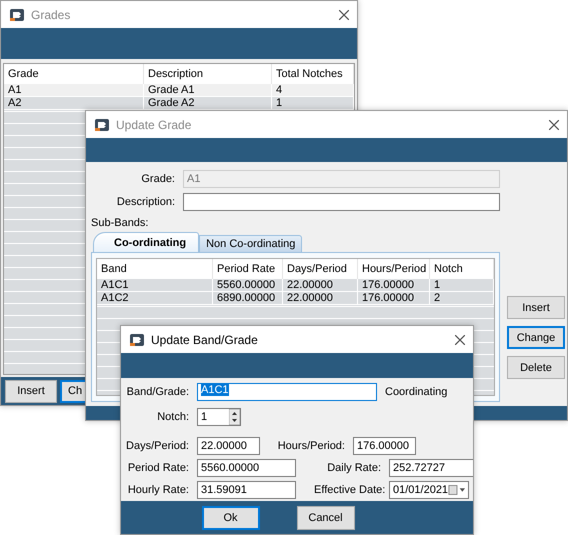 The width and height of the screenshot is (568, 535). I want to click on calendar-dropdown-icon, so click(457, 490).